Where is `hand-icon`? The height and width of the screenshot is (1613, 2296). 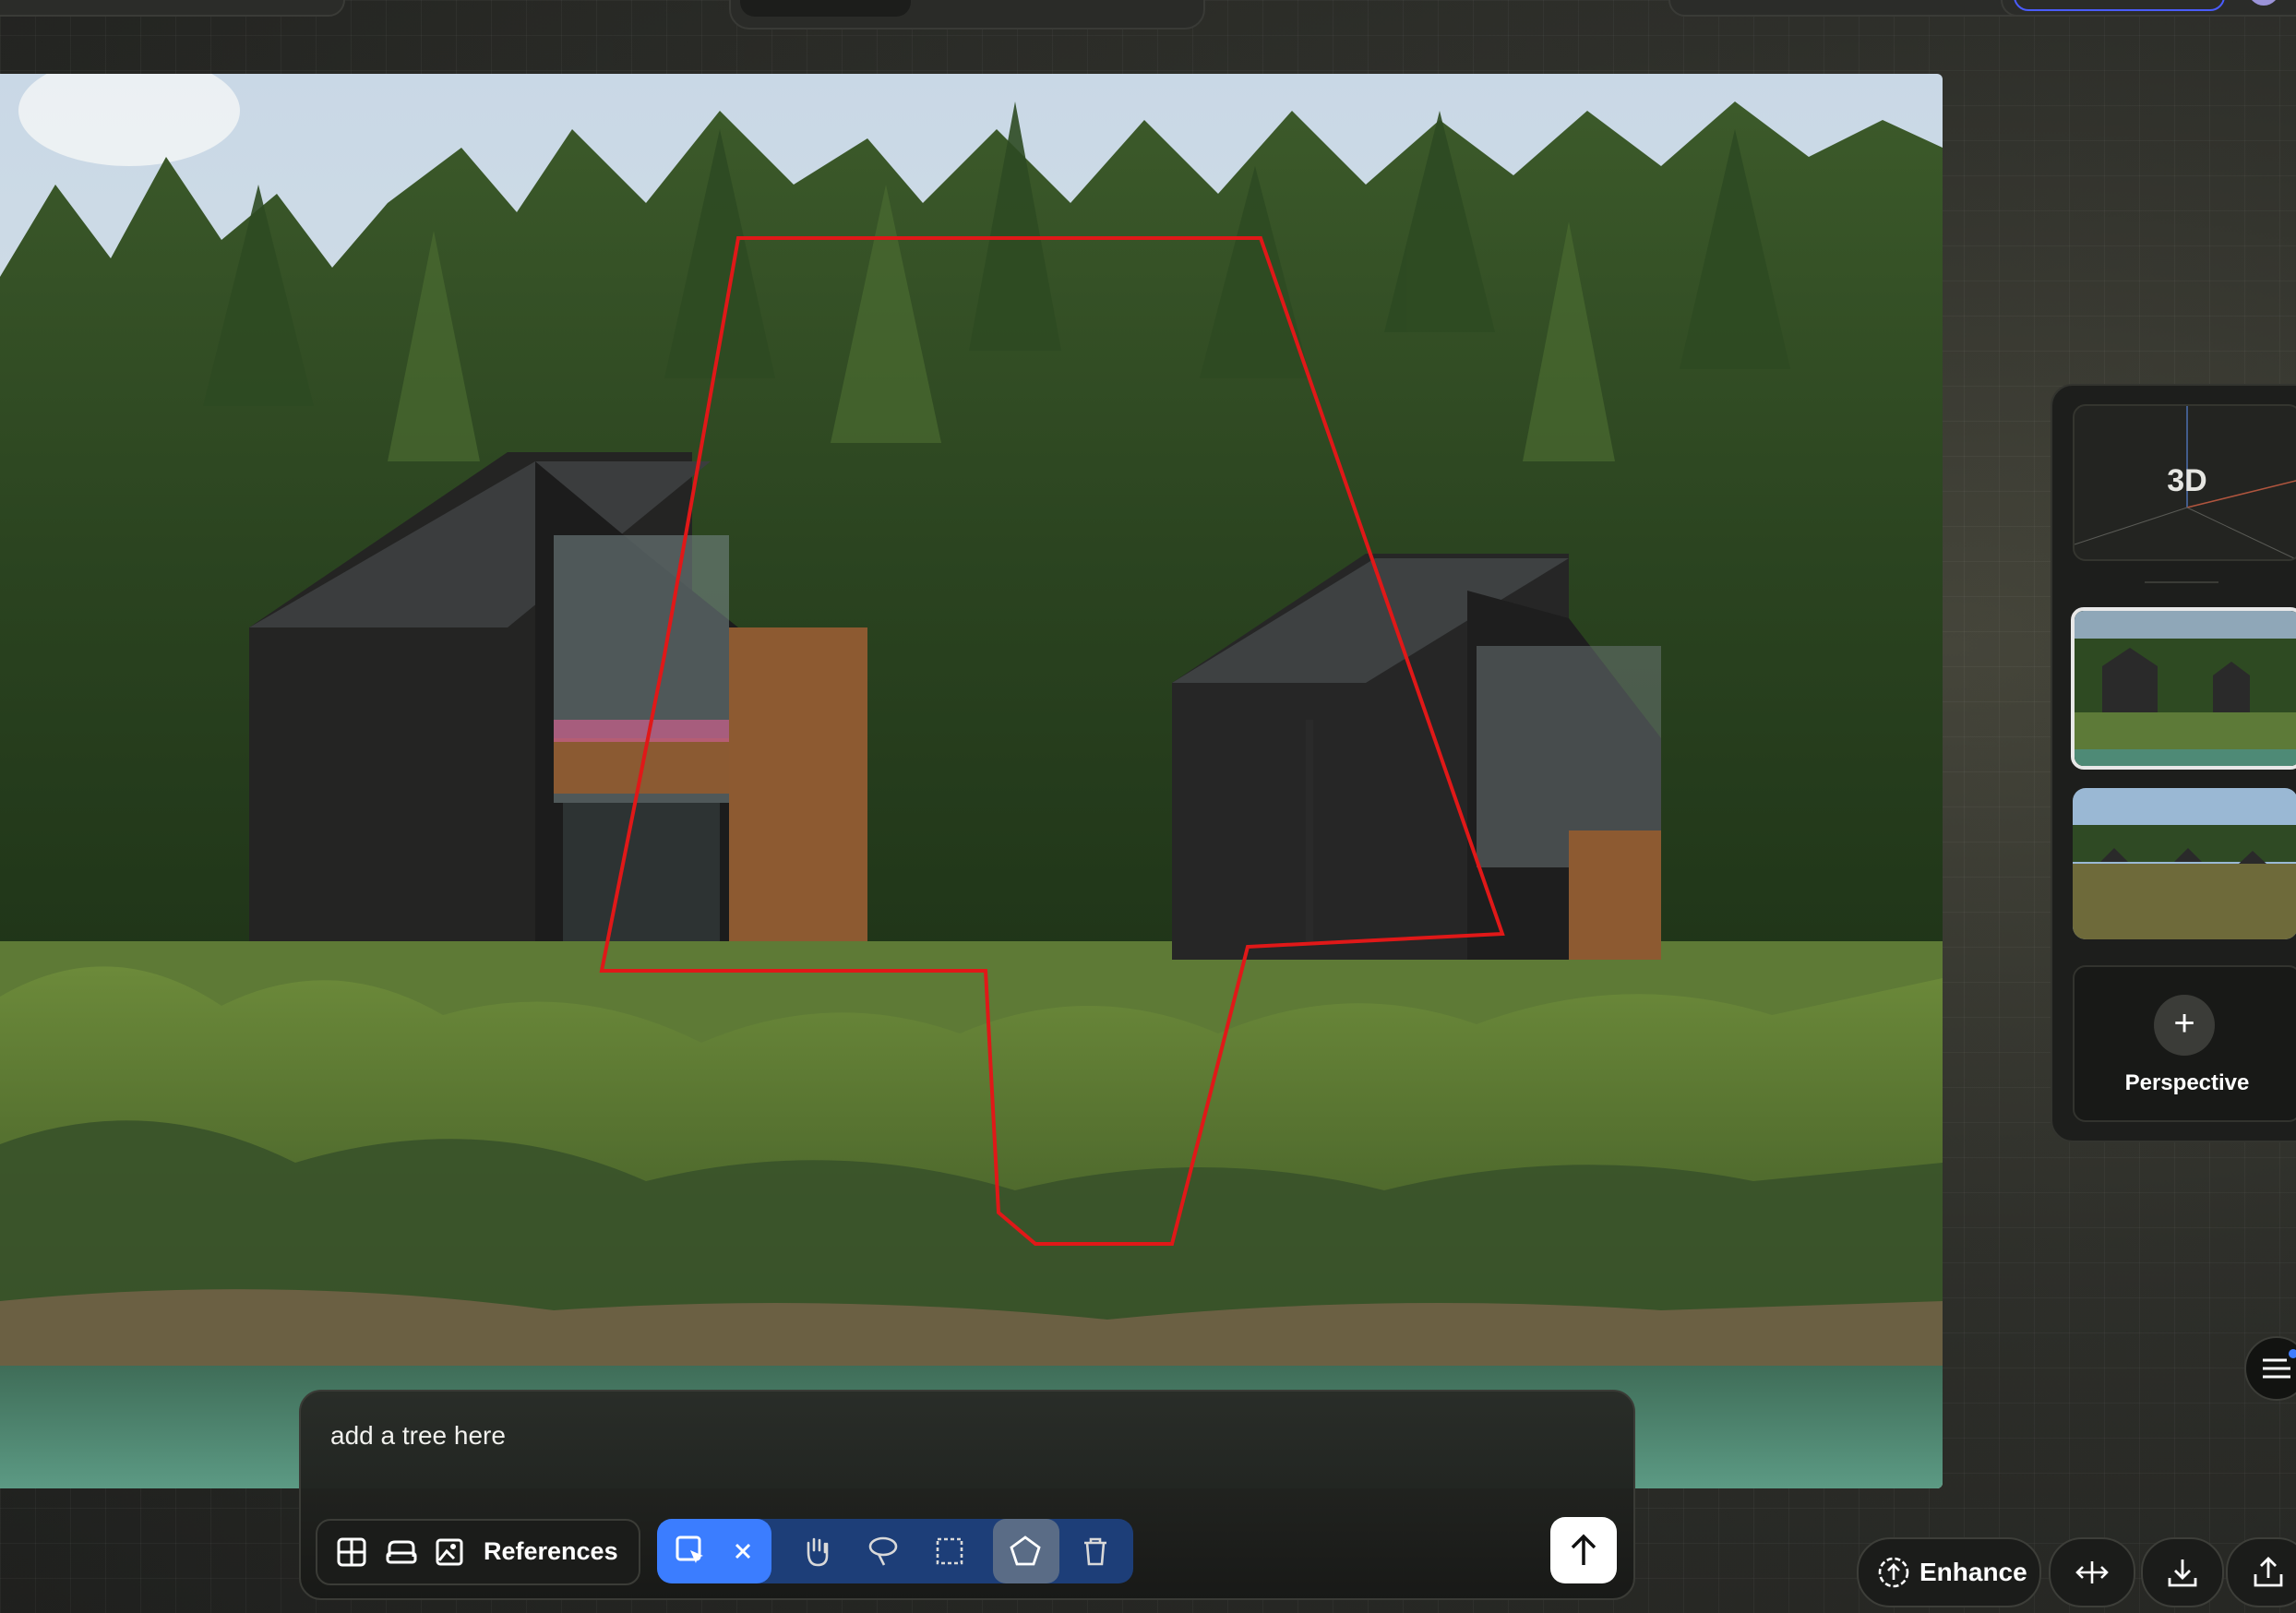
hand-icon is located at coordinates (816, 1551).